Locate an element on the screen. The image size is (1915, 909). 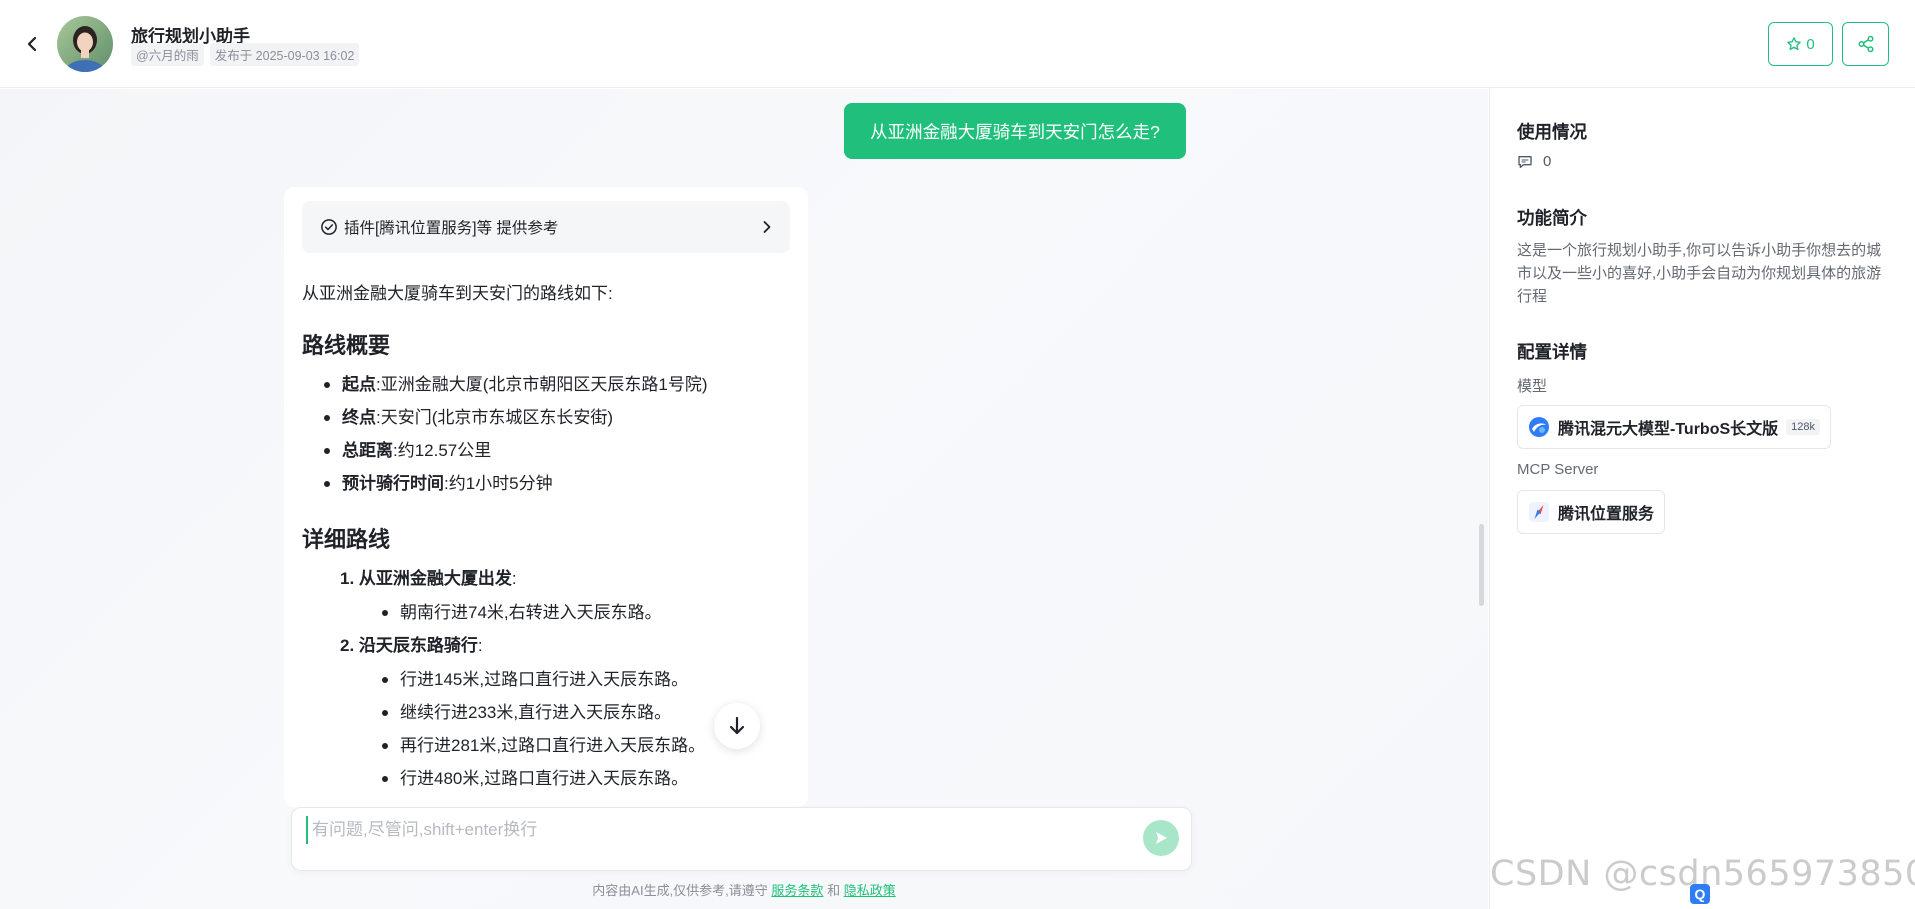
chat-scrollbar is located at coordinates (1481, 565).